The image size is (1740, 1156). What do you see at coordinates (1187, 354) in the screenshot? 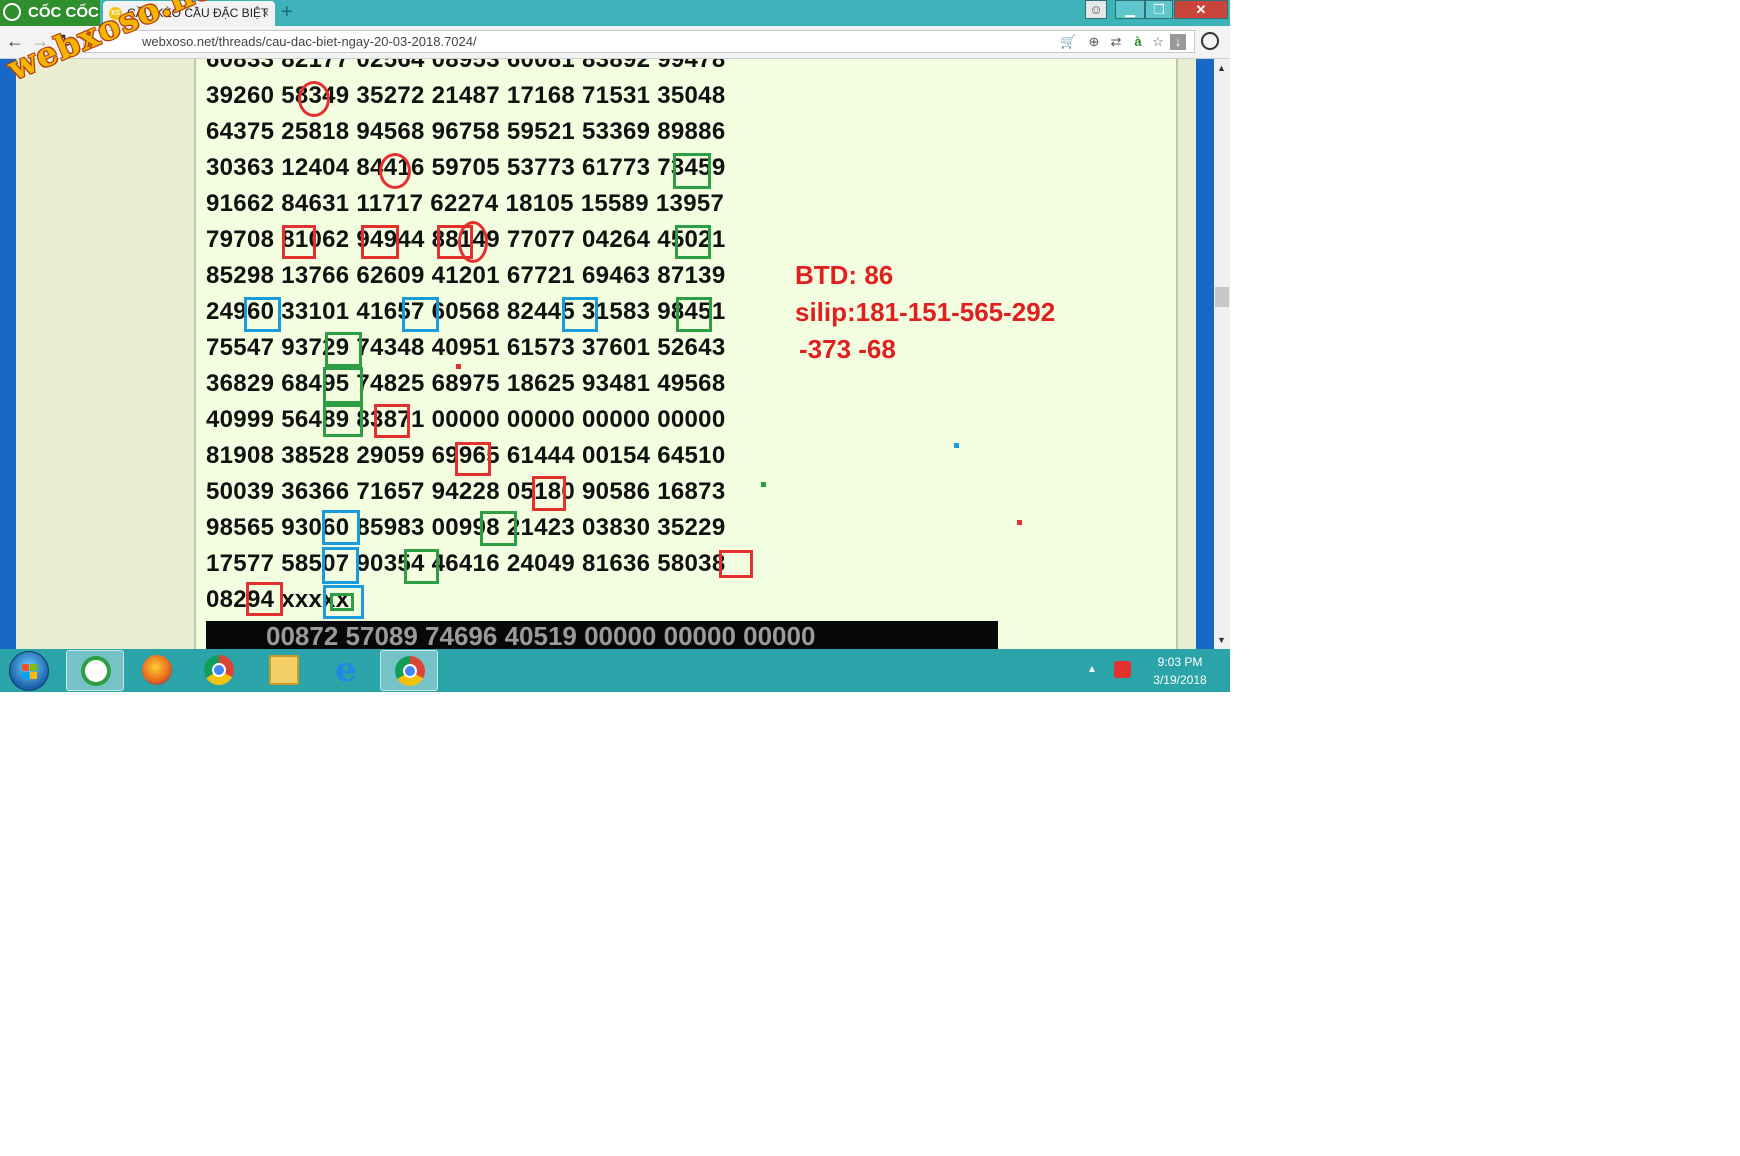
I see `right-sidebar` at bounding box center [1187, 354].